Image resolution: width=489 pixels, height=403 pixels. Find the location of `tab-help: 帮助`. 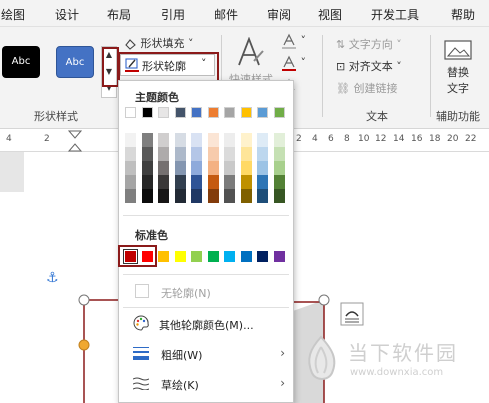

tab-help: 帮助 is located at coordinates (463, 14).